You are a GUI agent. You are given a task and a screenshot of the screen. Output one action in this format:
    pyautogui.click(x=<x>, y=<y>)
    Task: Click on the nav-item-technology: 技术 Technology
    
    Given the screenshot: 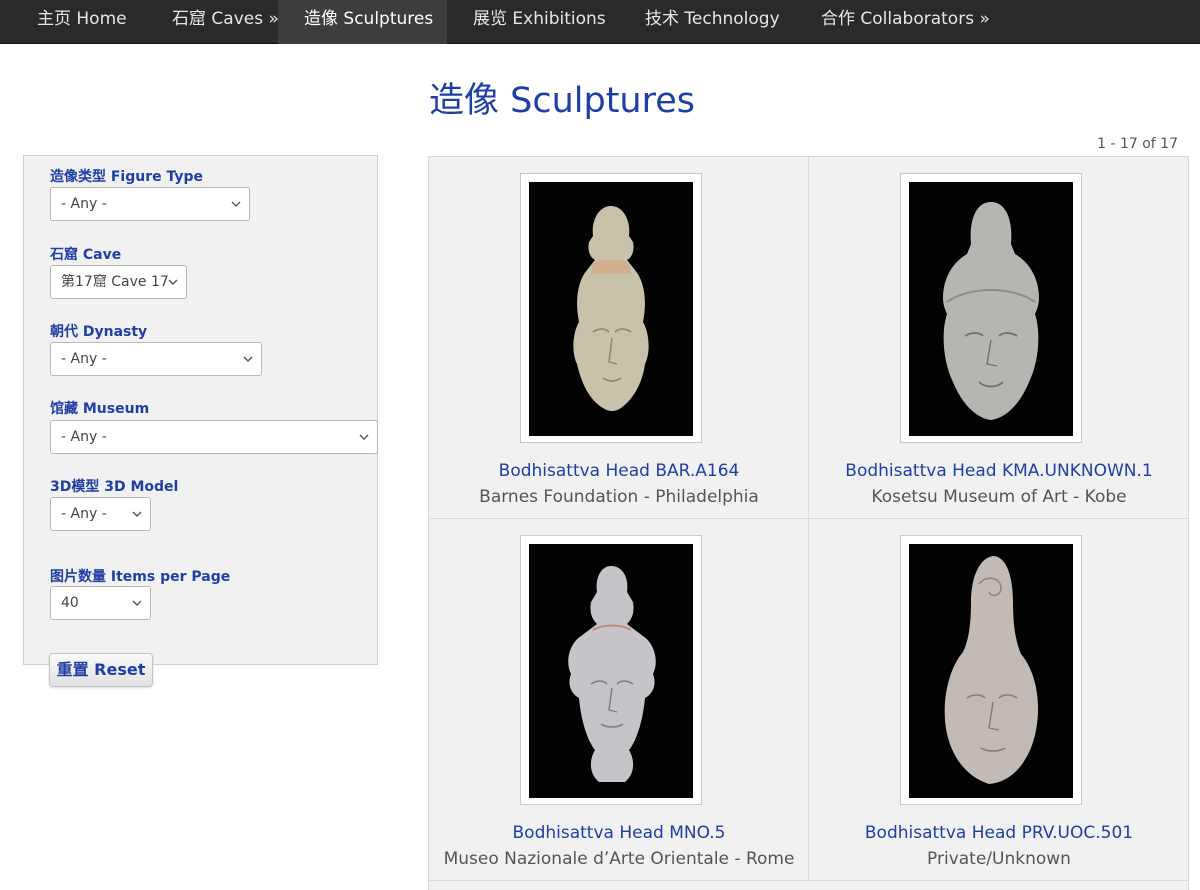 What is the action you would take?
    pyautogui.click(x=712, y=22)
    